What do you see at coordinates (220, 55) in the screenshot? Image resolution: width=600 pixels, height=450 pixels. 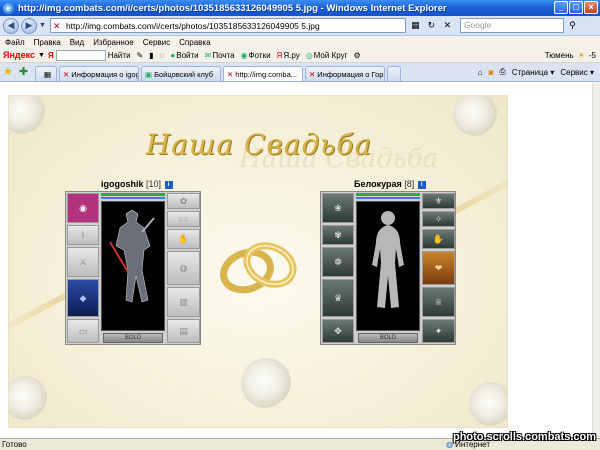 I see `yandex-mail-button: ✉ Почта` at bounding box center [220, 55].